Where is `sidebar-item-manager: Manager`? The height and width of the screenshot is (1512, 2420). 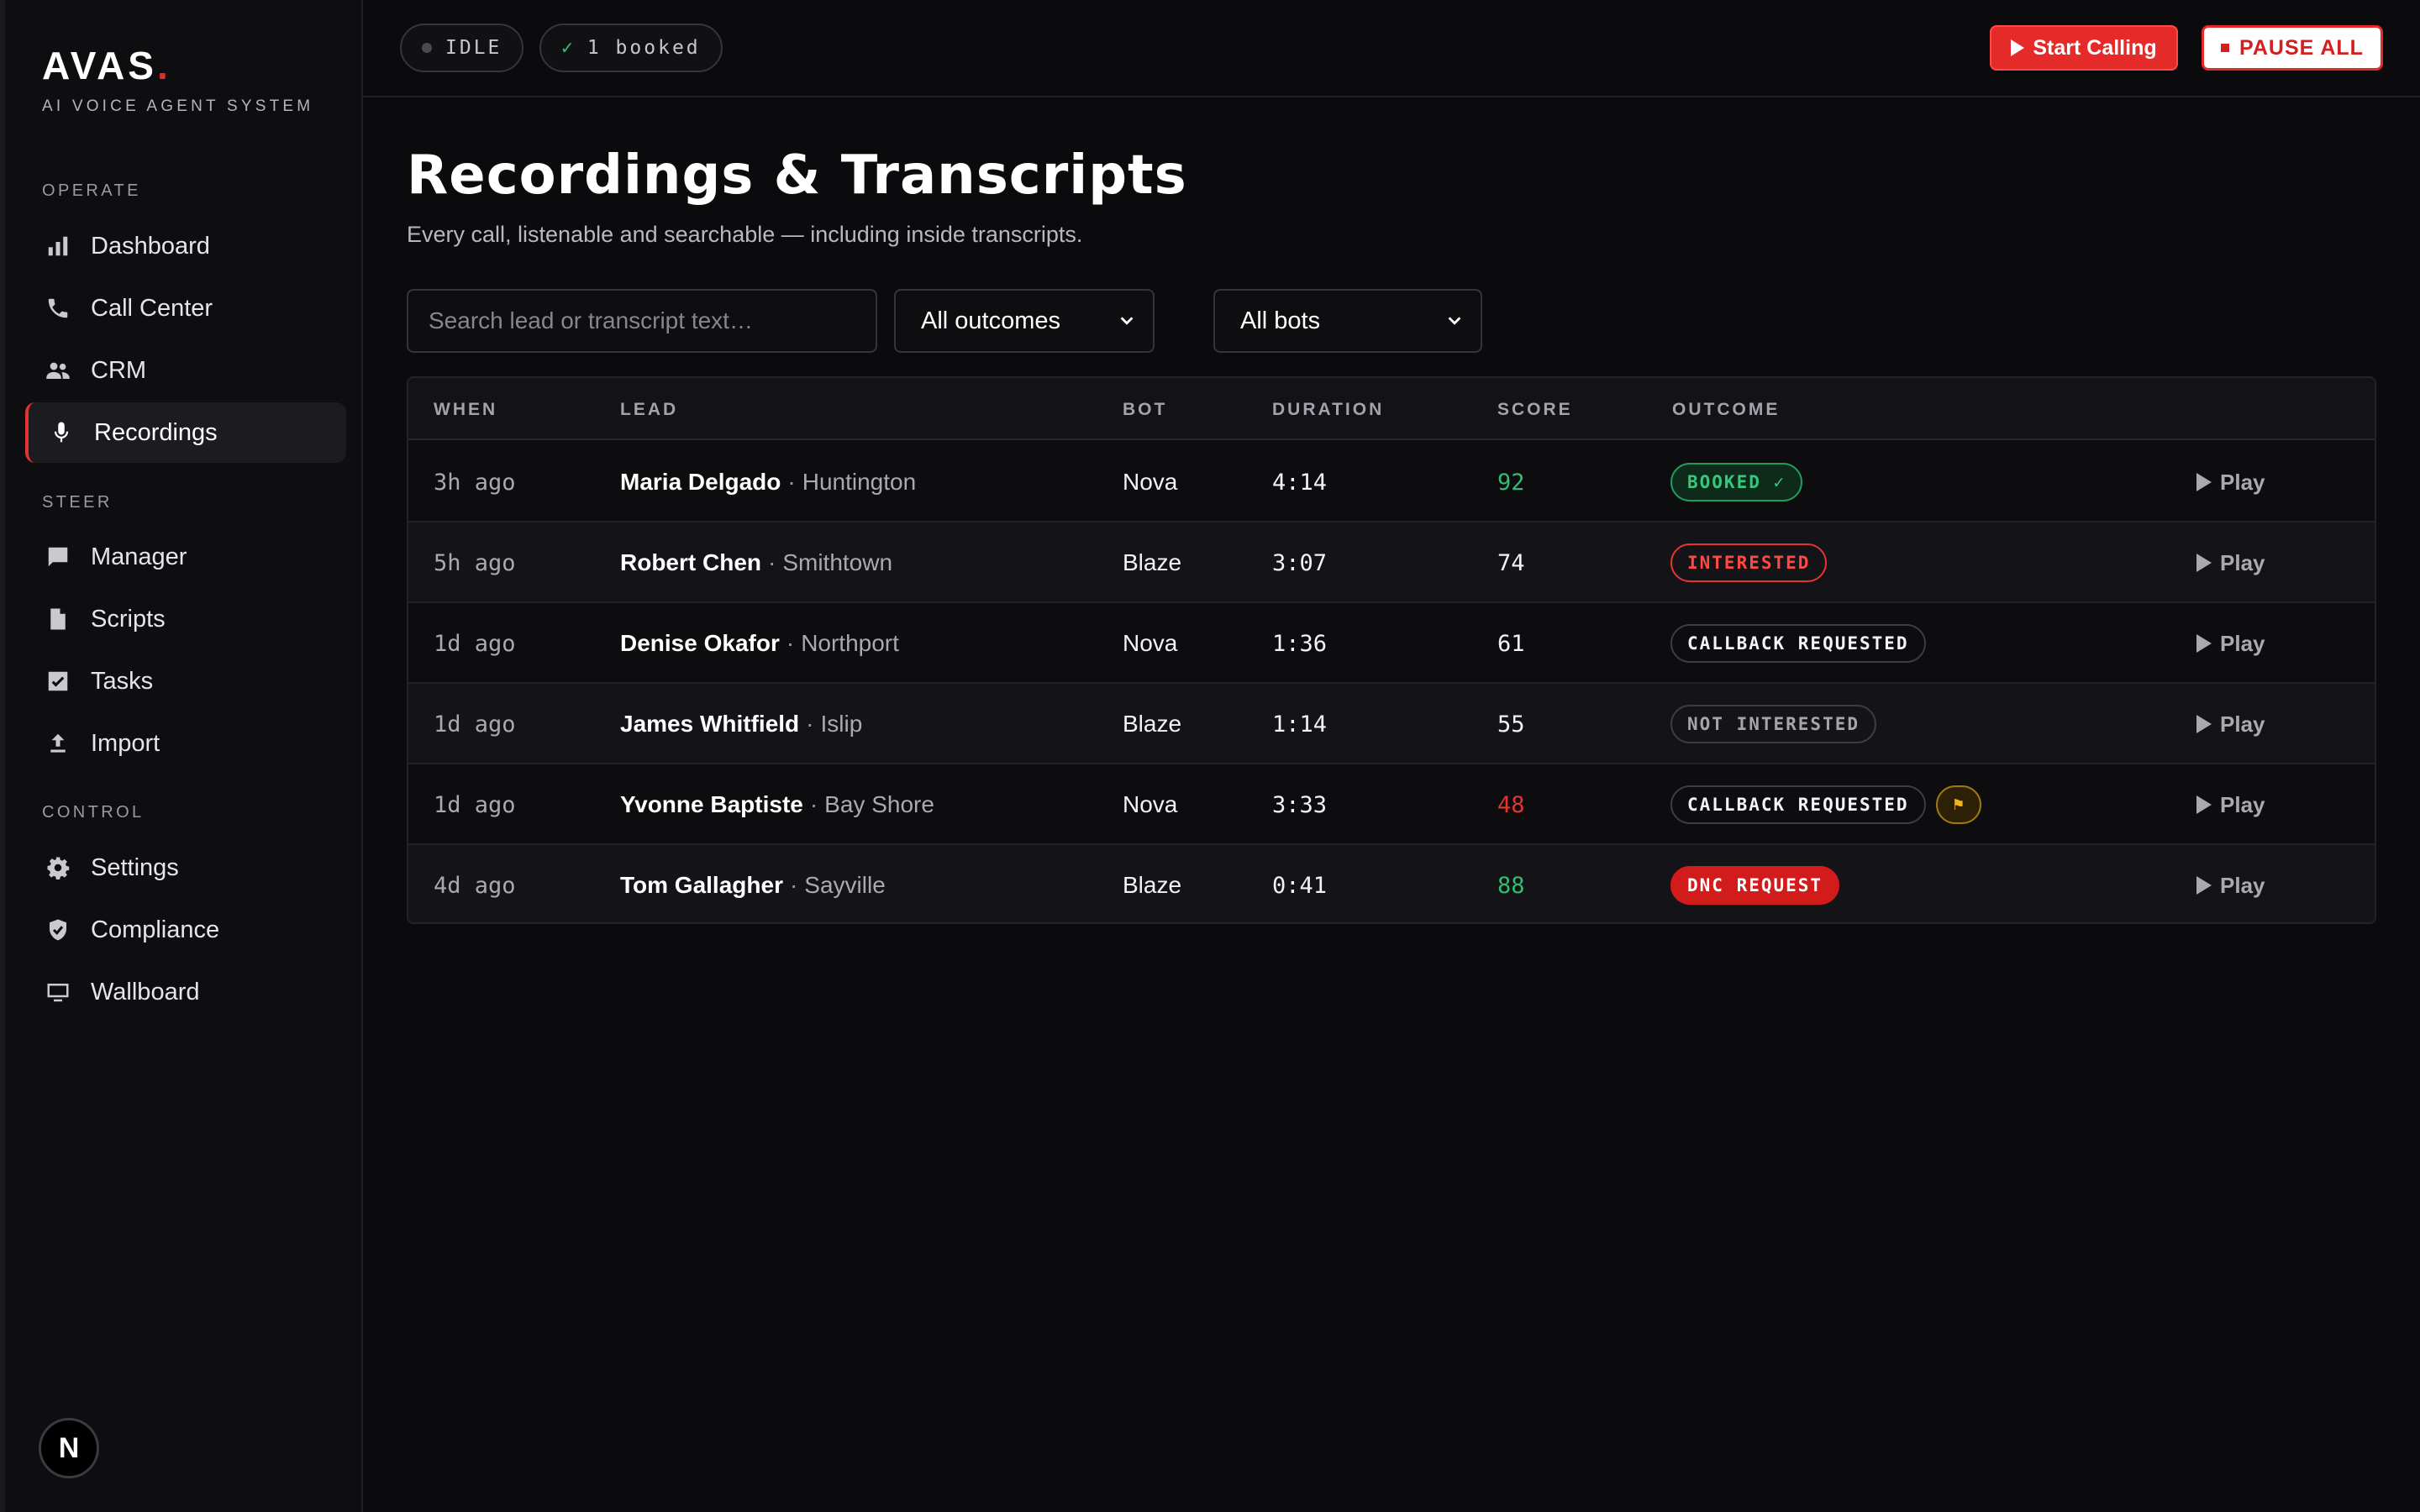 sidebar-item-manager: Manager is located at coordinates (185, 557).